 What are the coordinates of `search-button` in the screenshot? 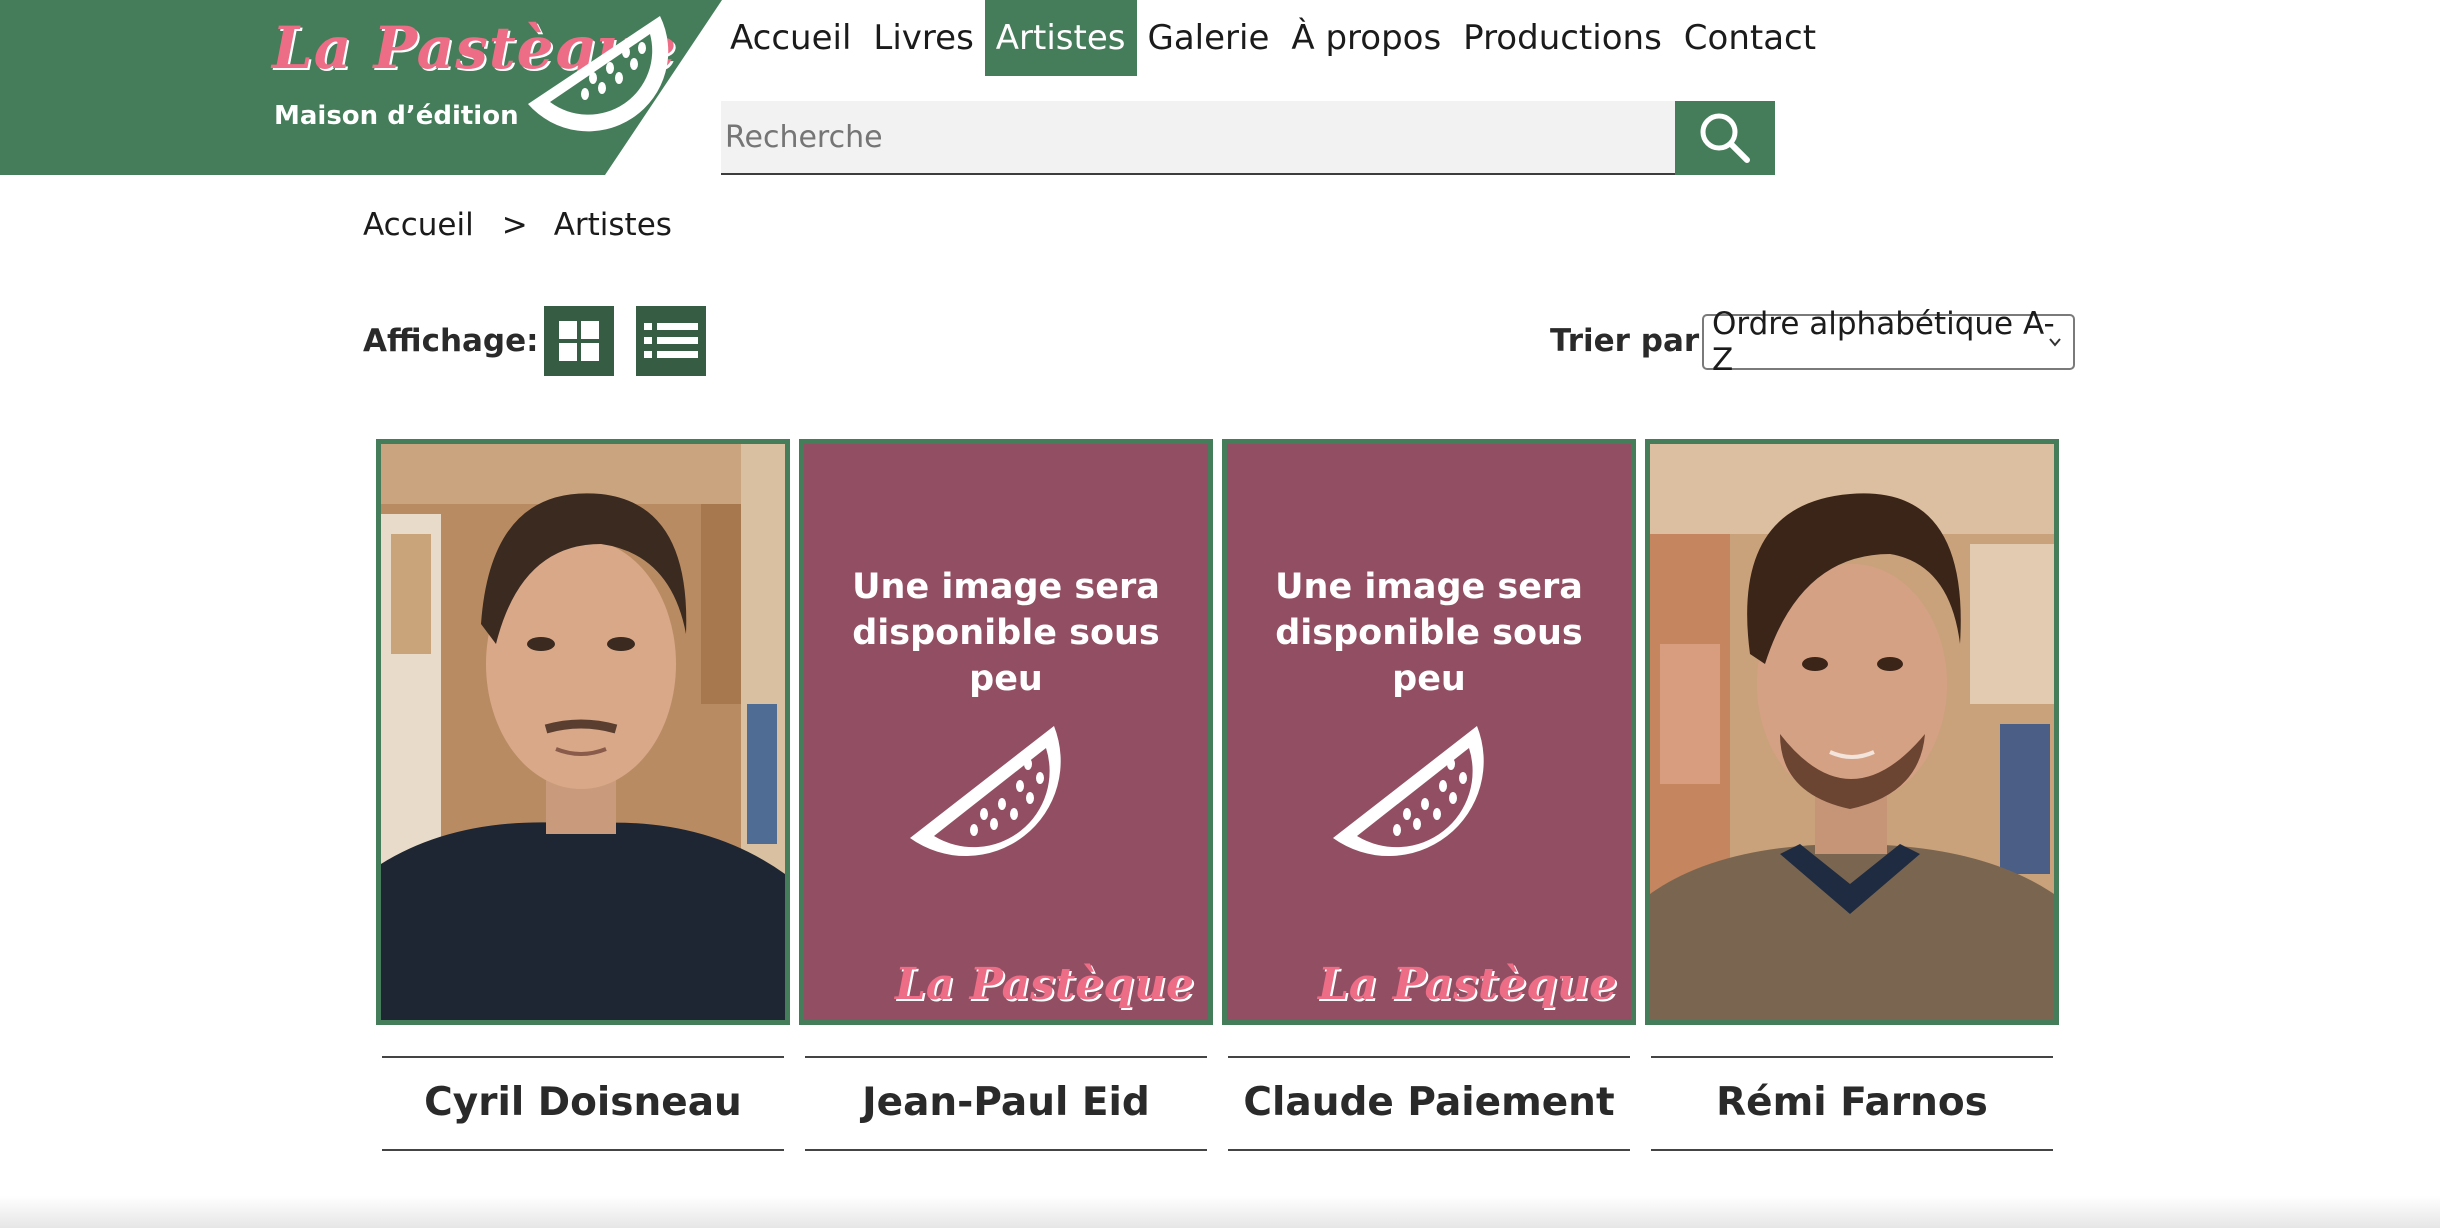 It's located at (1725, 138).